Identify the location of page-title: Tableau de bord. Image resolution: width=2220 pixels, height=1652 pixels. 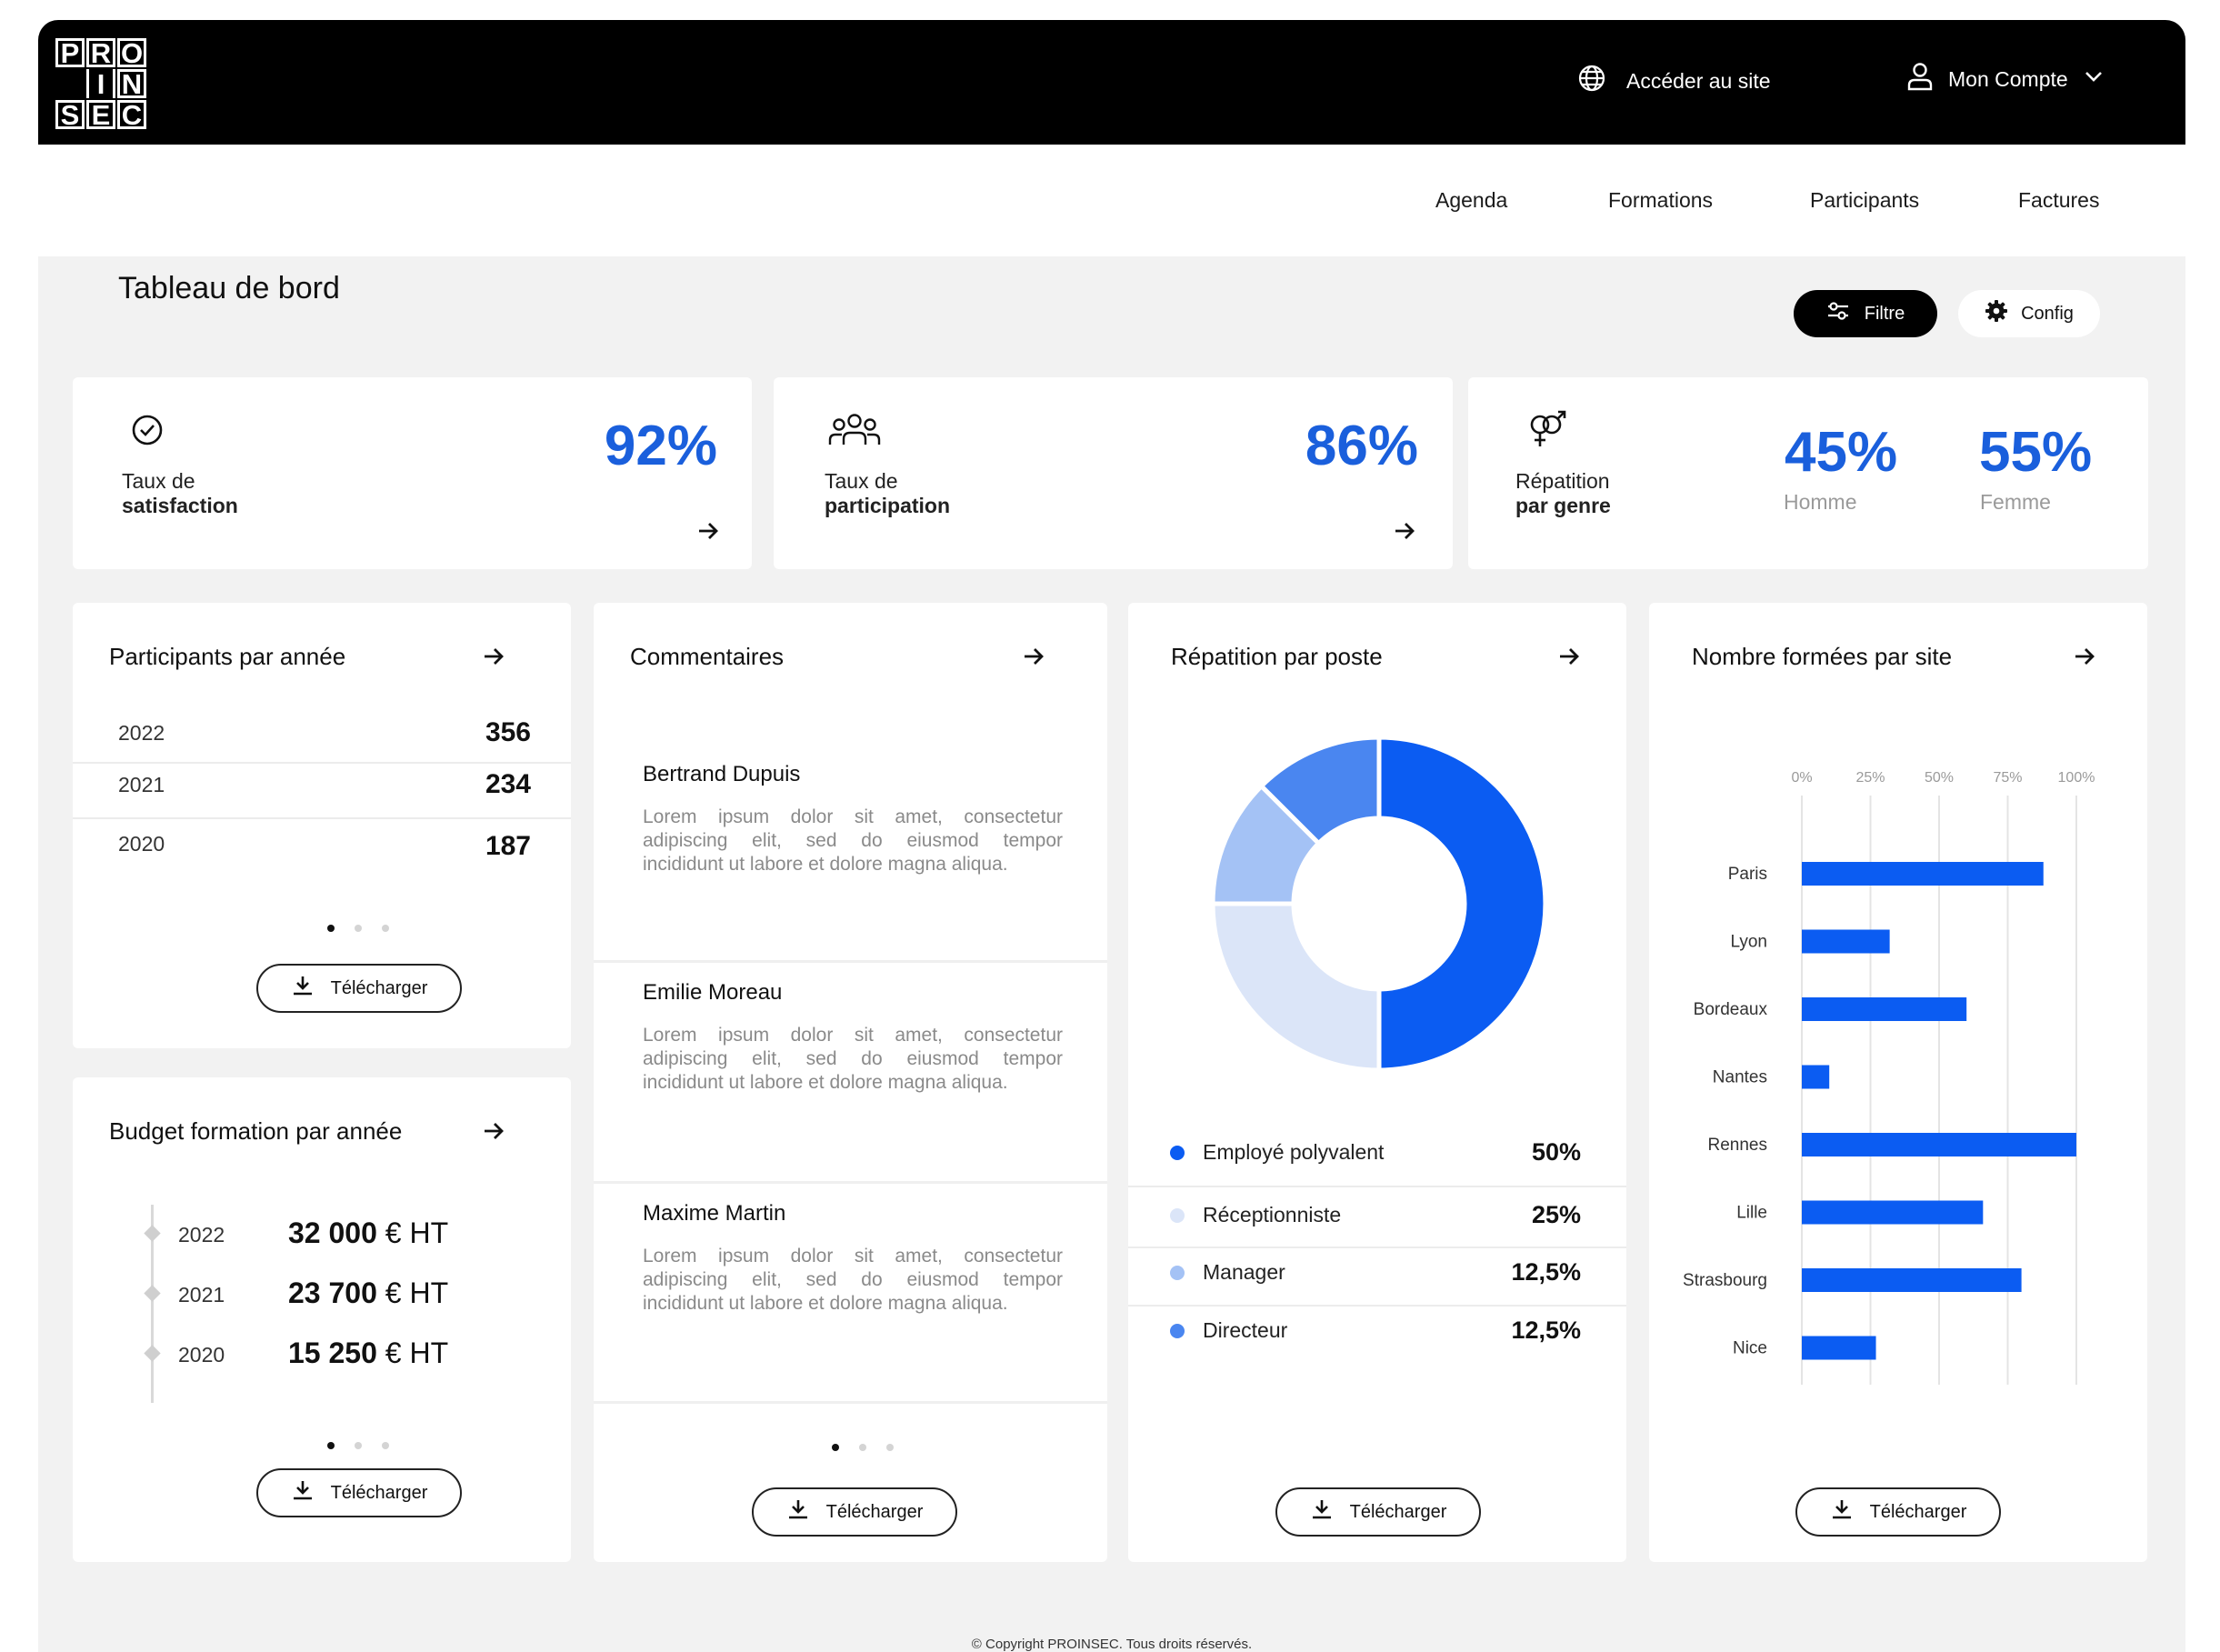
(229, 288).